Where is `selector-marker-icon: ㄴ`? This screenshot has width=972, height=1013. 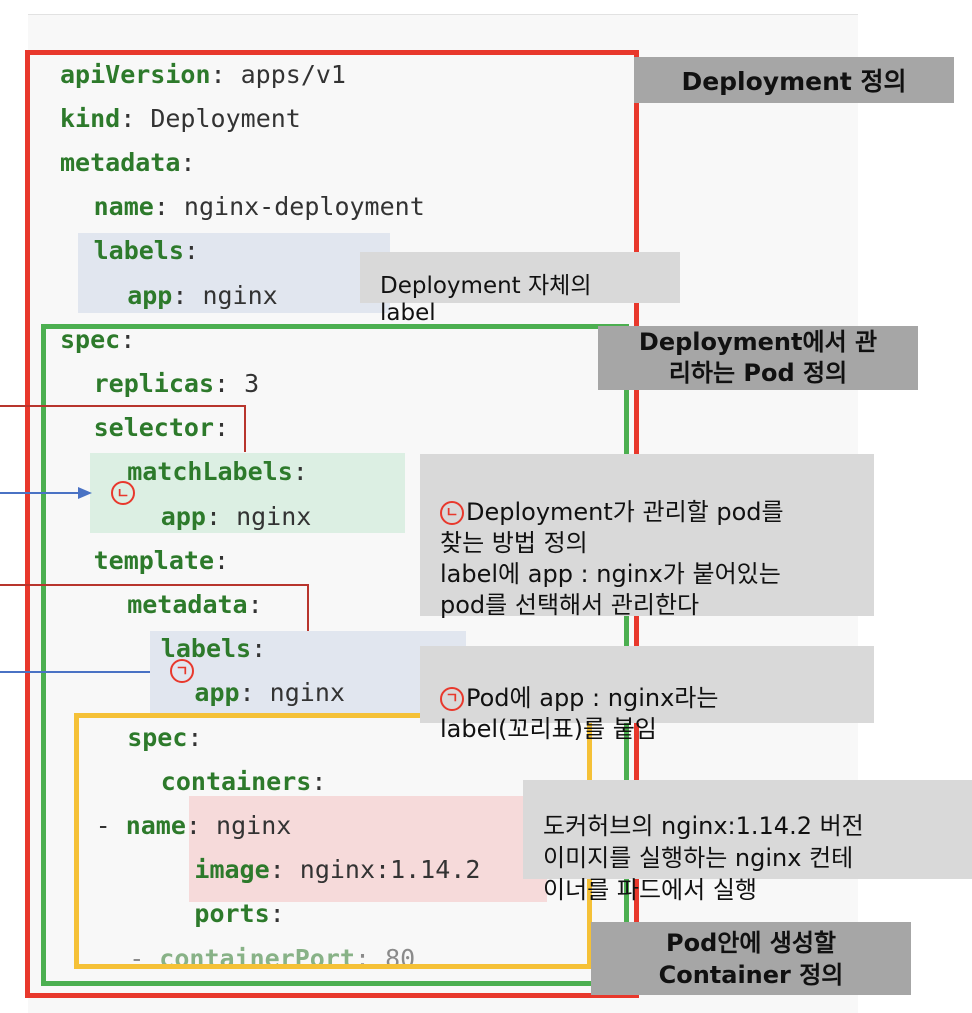
selector-marker-icon: ㄴ is located at coordinates (123, 493).